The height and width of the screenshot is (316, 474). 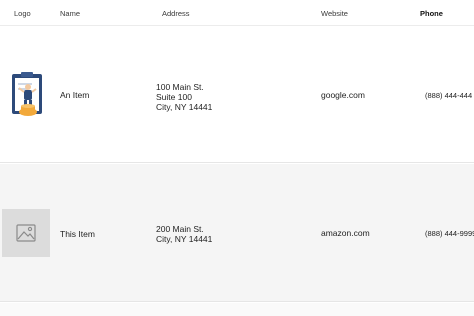 I want to click on item-phone: (888) 444-444, so click(x=449, y=95).